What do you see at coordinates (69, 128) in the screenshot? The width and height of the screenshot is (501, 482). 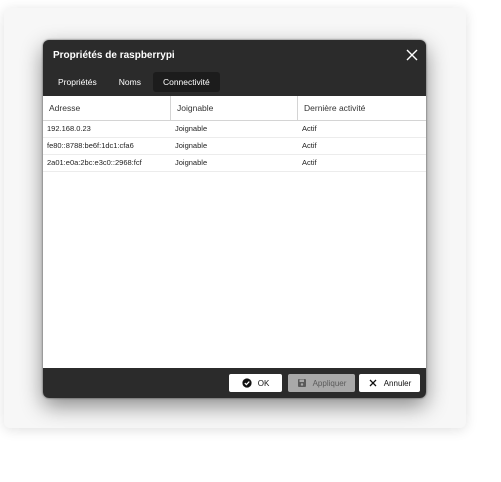 I see `cell-address: 192.168.0.23` at bounding box center [69, 128].